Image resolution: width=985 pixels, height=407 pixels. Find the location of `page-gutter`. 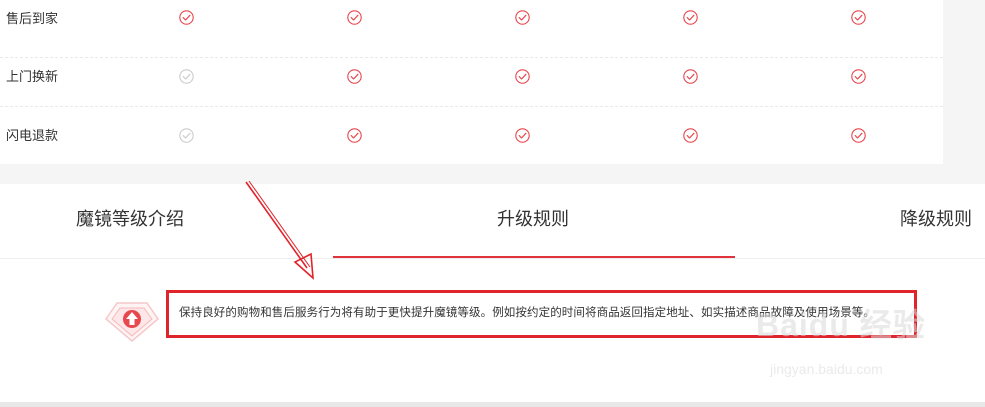

page-gutter is located at coordinates (964, 92).